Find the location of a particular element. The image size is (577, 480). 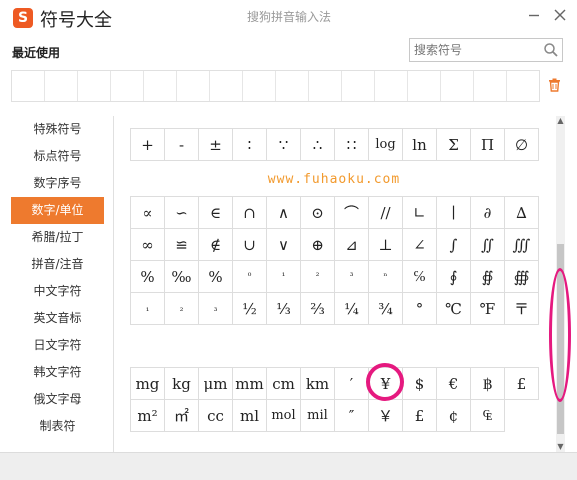

symbol-cell: cm is located at coordinates (284, 384).